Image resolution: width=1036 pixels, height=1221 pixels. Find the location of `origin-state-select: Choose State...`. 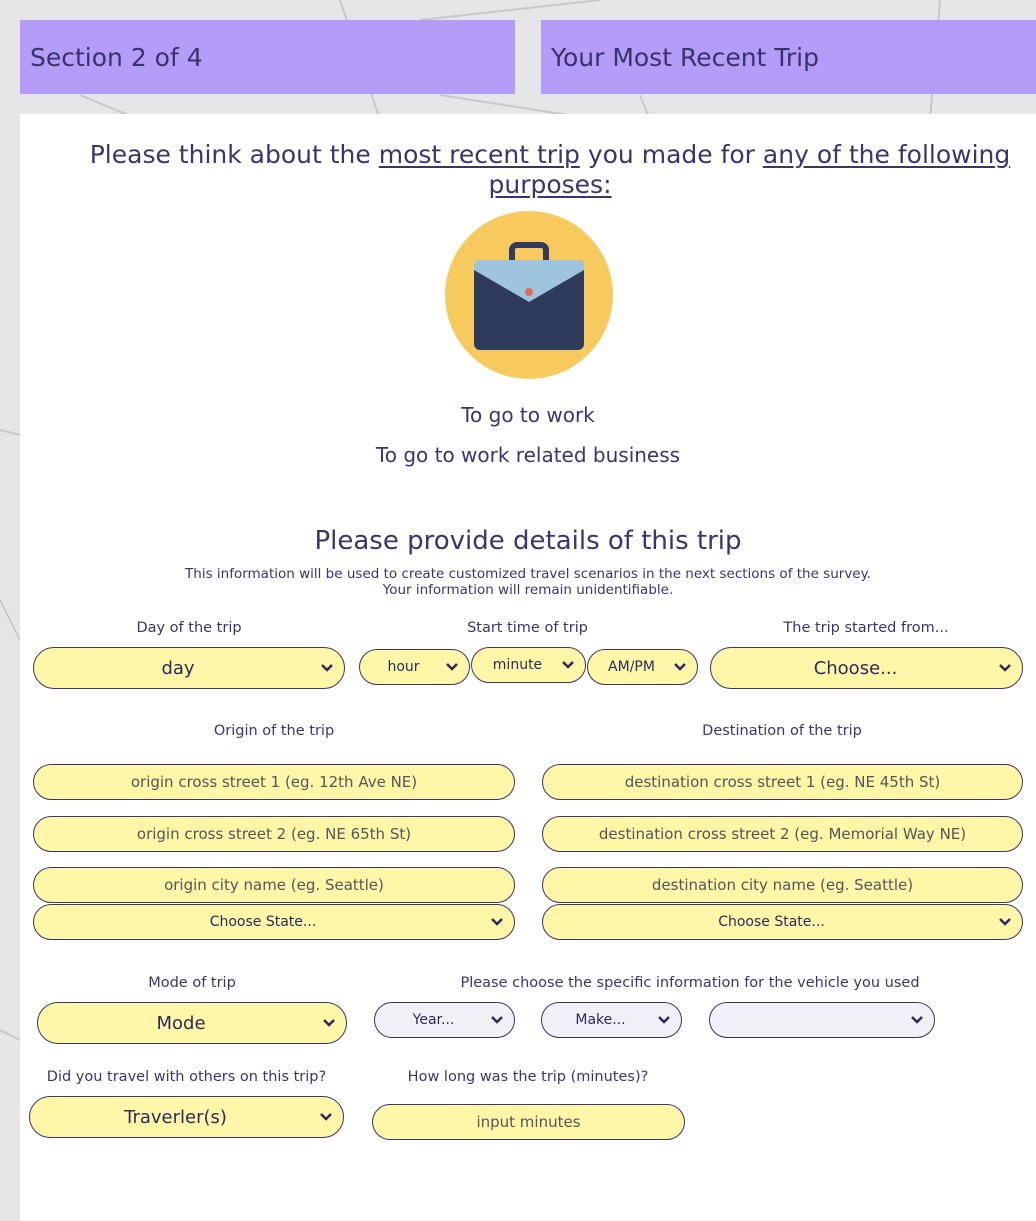

origin-state-select: Choose State... is located at coordinates (274, 922).